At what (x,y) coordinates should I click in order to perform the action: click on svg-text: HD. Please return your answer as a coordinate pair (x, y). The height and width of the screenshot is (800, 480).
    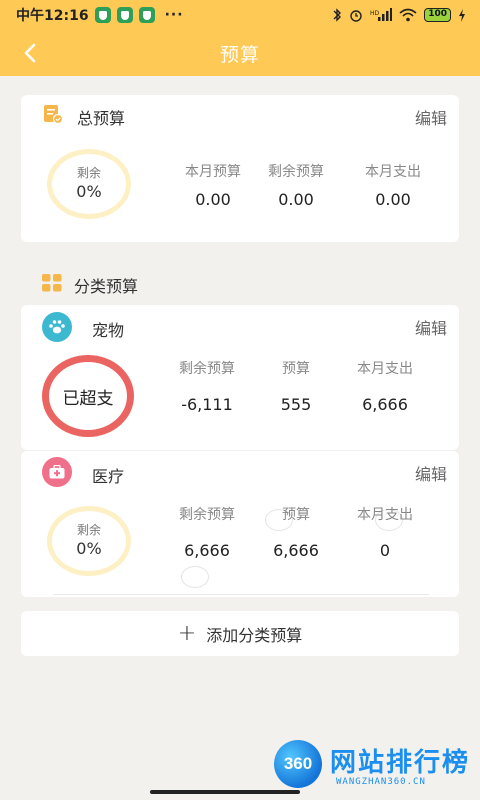
    Looking at the image, I should click on (375, 13).